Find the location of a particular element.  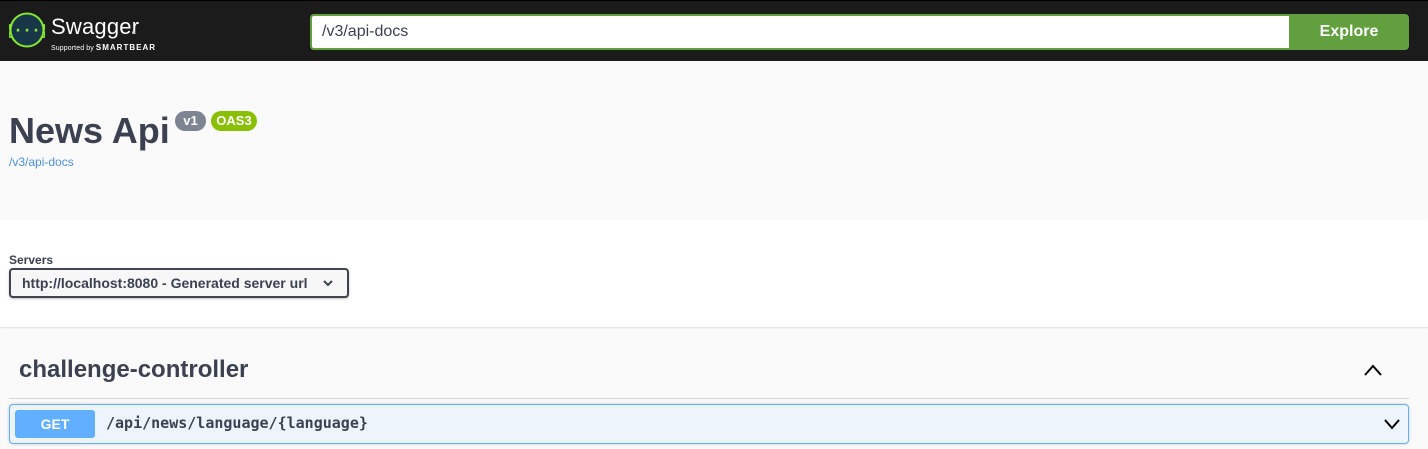

spec-url-input is located at coordinates (799, 32).